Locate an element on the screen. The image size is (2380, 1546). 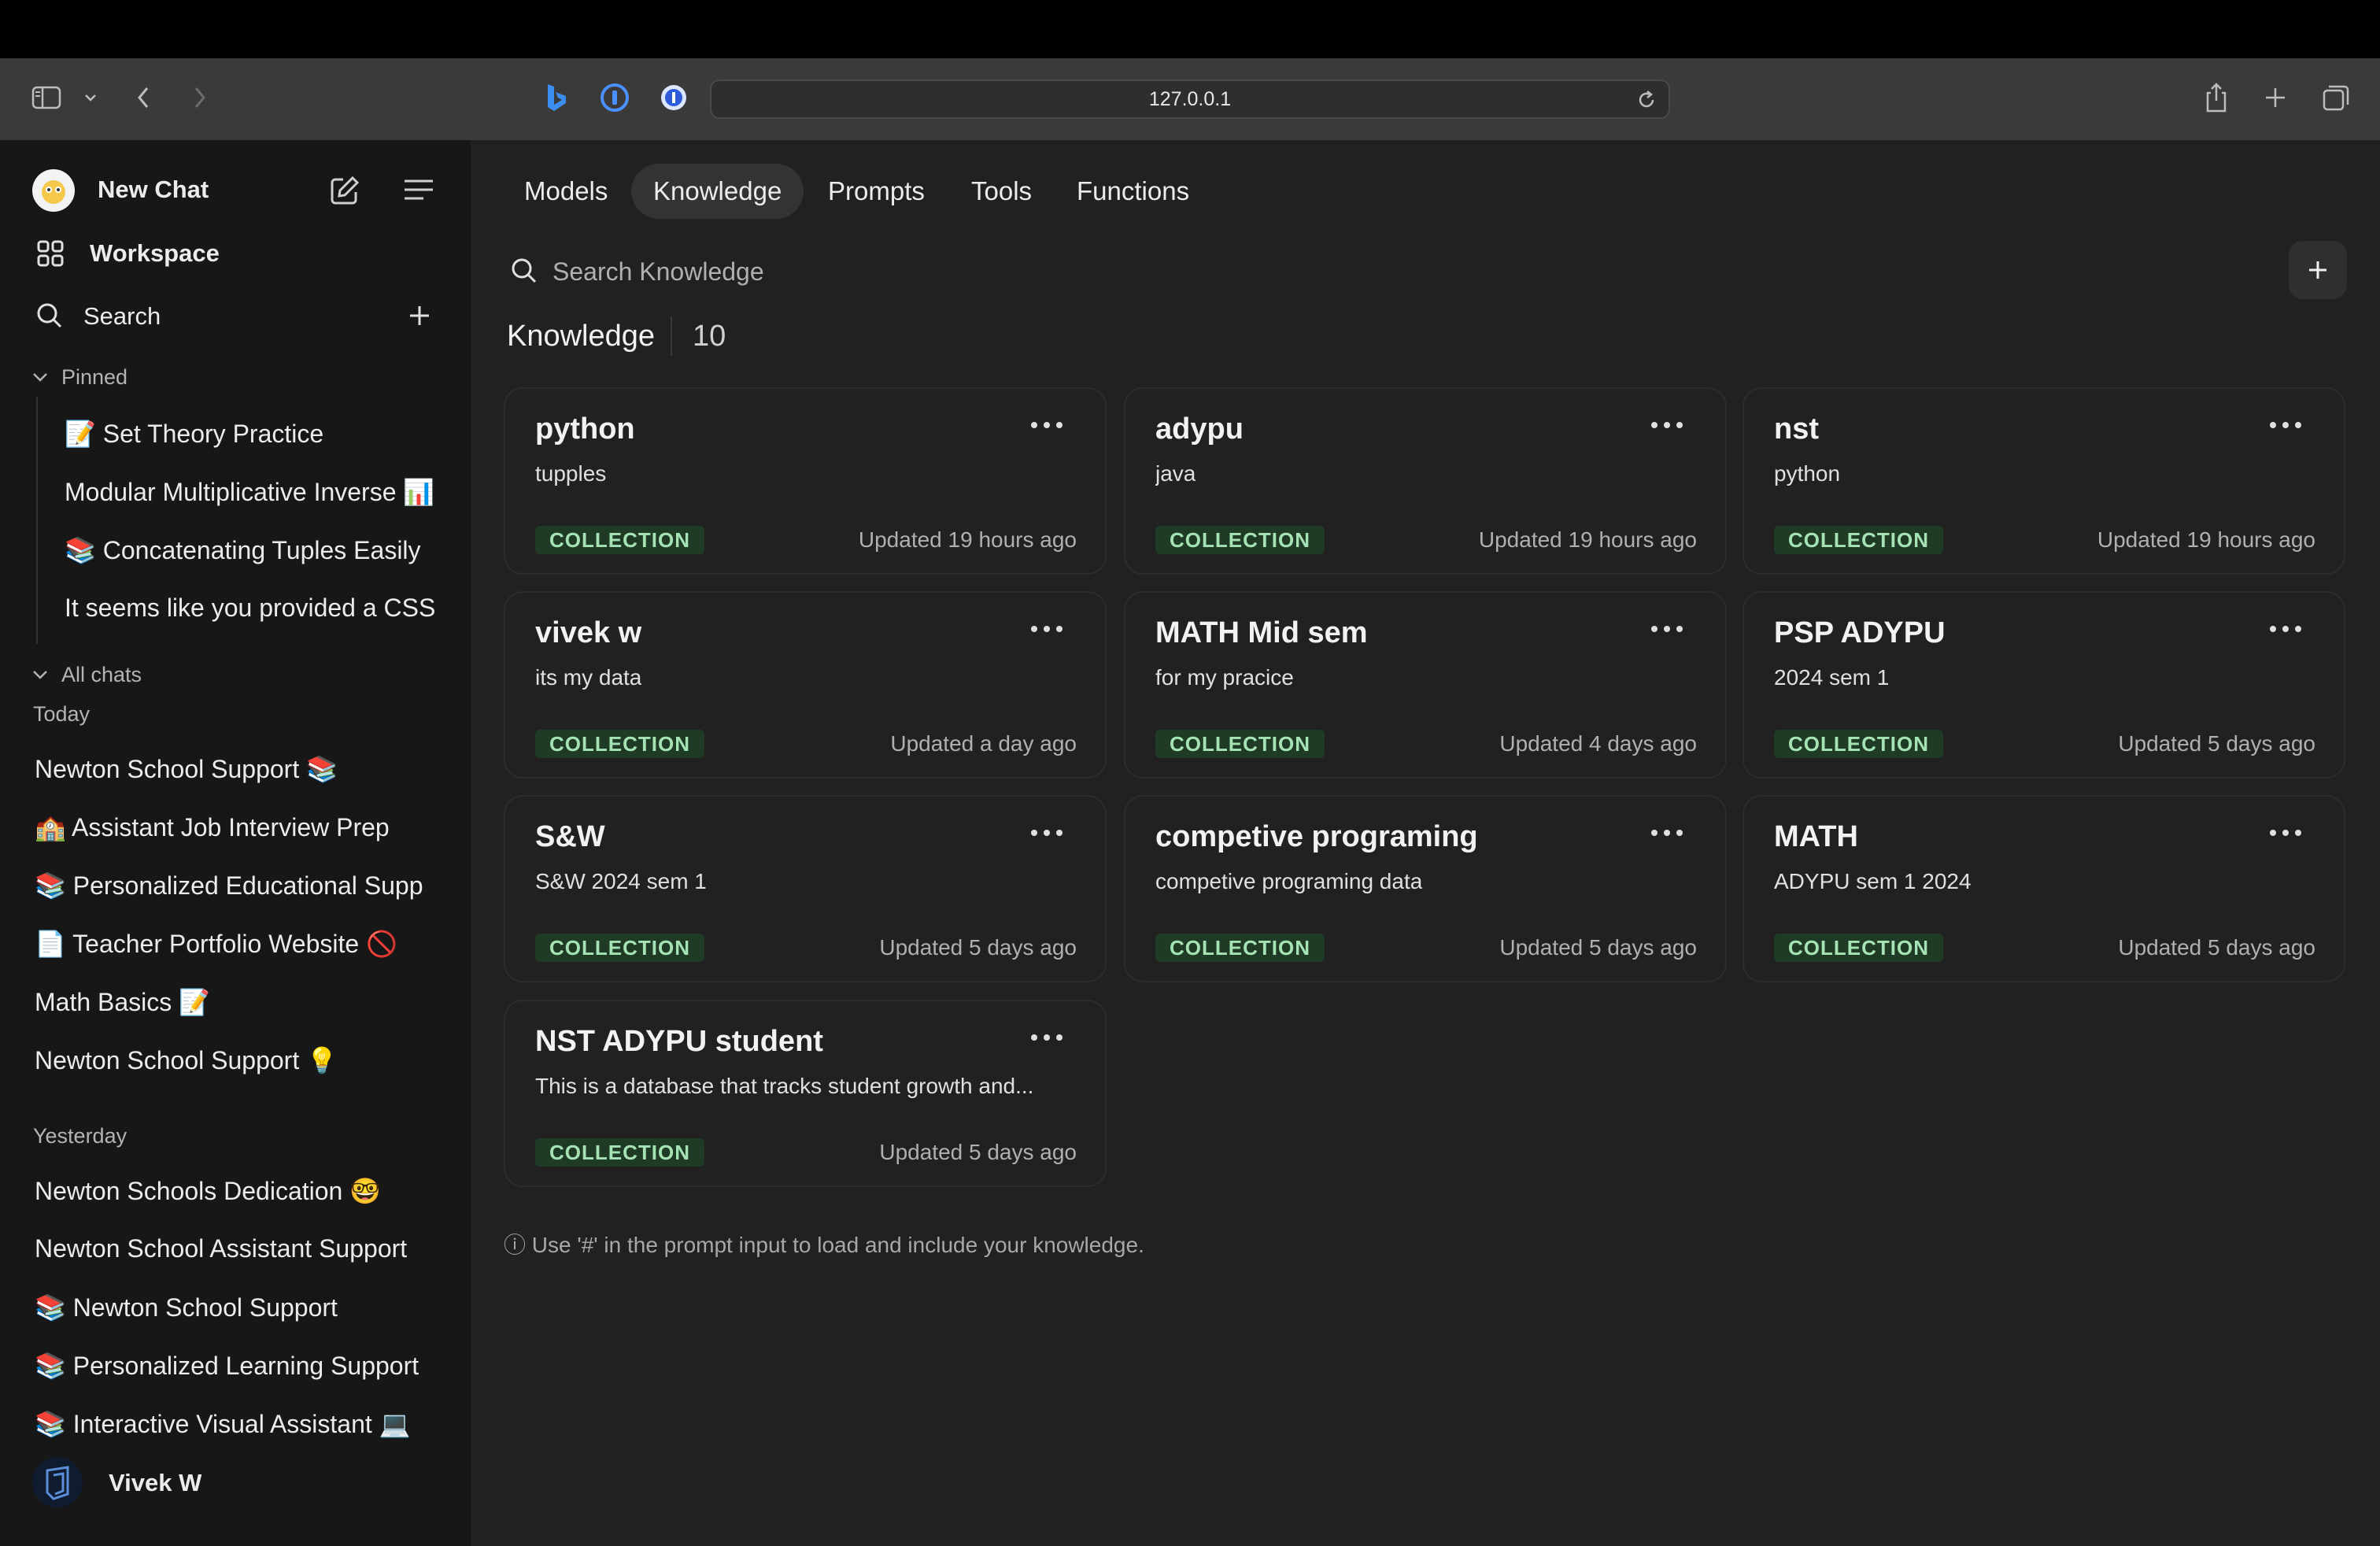
page-title: Knowledge is located at coordinates (581, 337).